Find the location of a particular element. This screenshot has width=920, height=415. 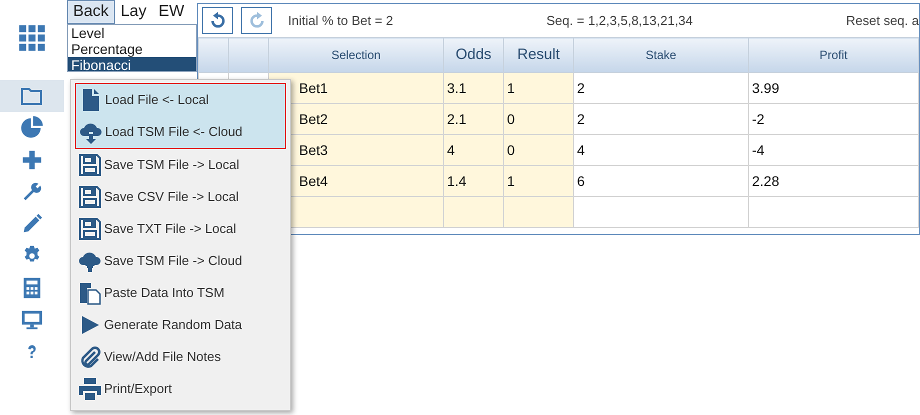

table-cell: 1.4 is located at coordinates (474, 181).